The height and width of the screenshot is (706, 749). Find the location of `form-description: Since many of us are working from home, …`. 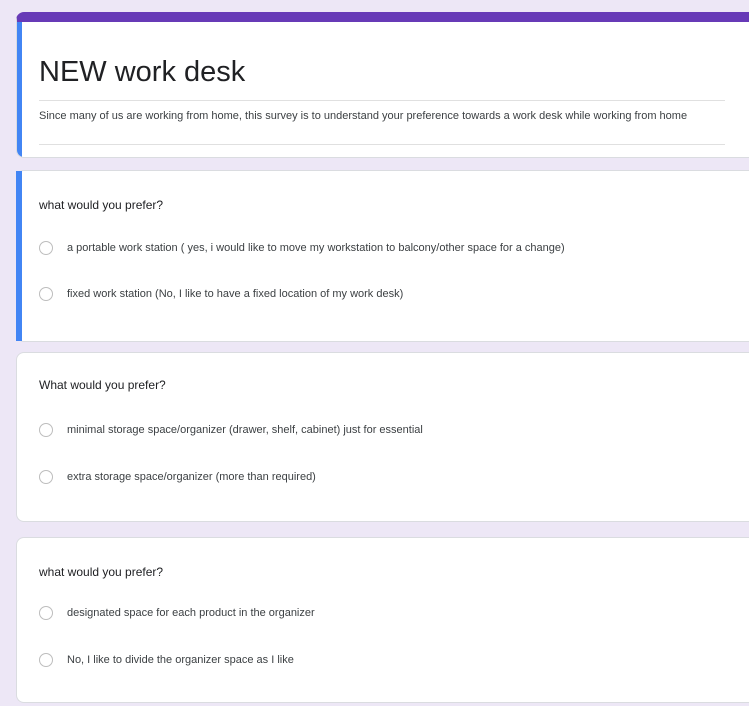

form-description: Since many of us are working from home, … is located at coordinates (363, 116).